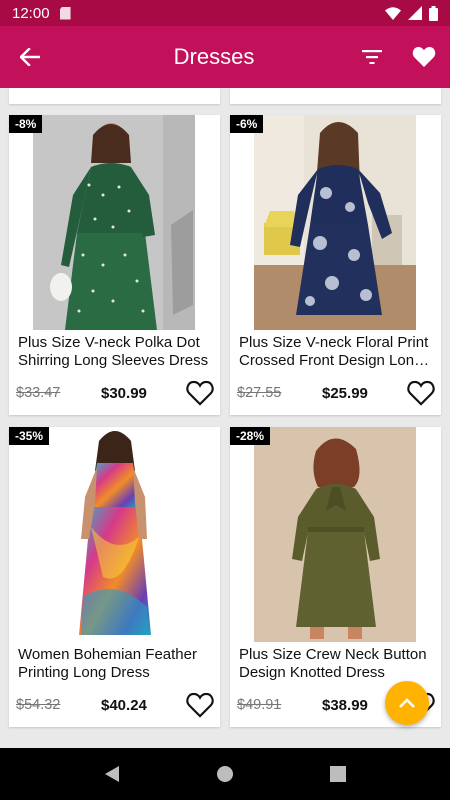 The width and height of the screenshot is (450, 800). I want to click on page-title: Dresses, so click(214, 56).